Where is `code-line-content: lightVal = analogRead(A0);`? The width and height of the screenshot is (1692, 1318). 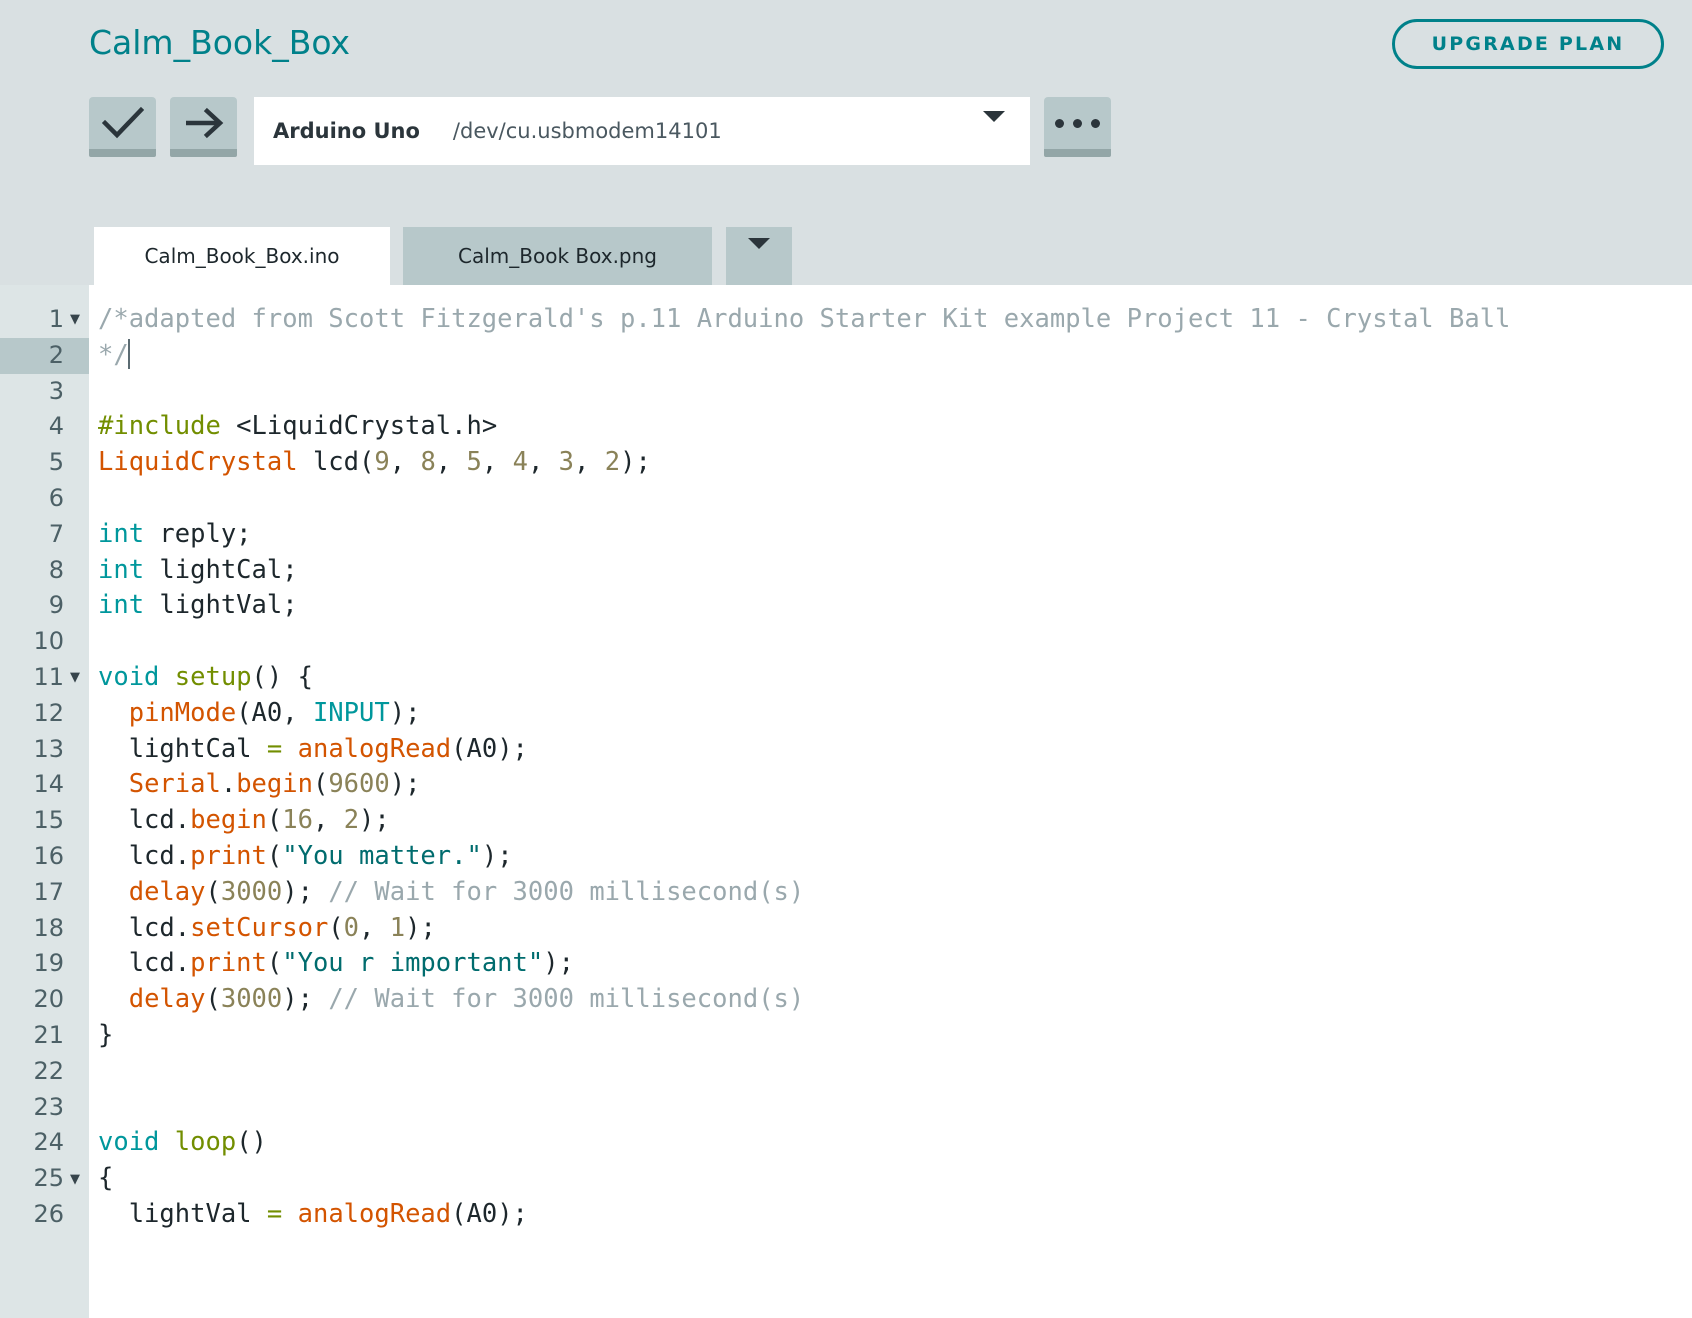
code-line-content: lightVal = analogRead(A0); is located at coordinates (308, 1215).